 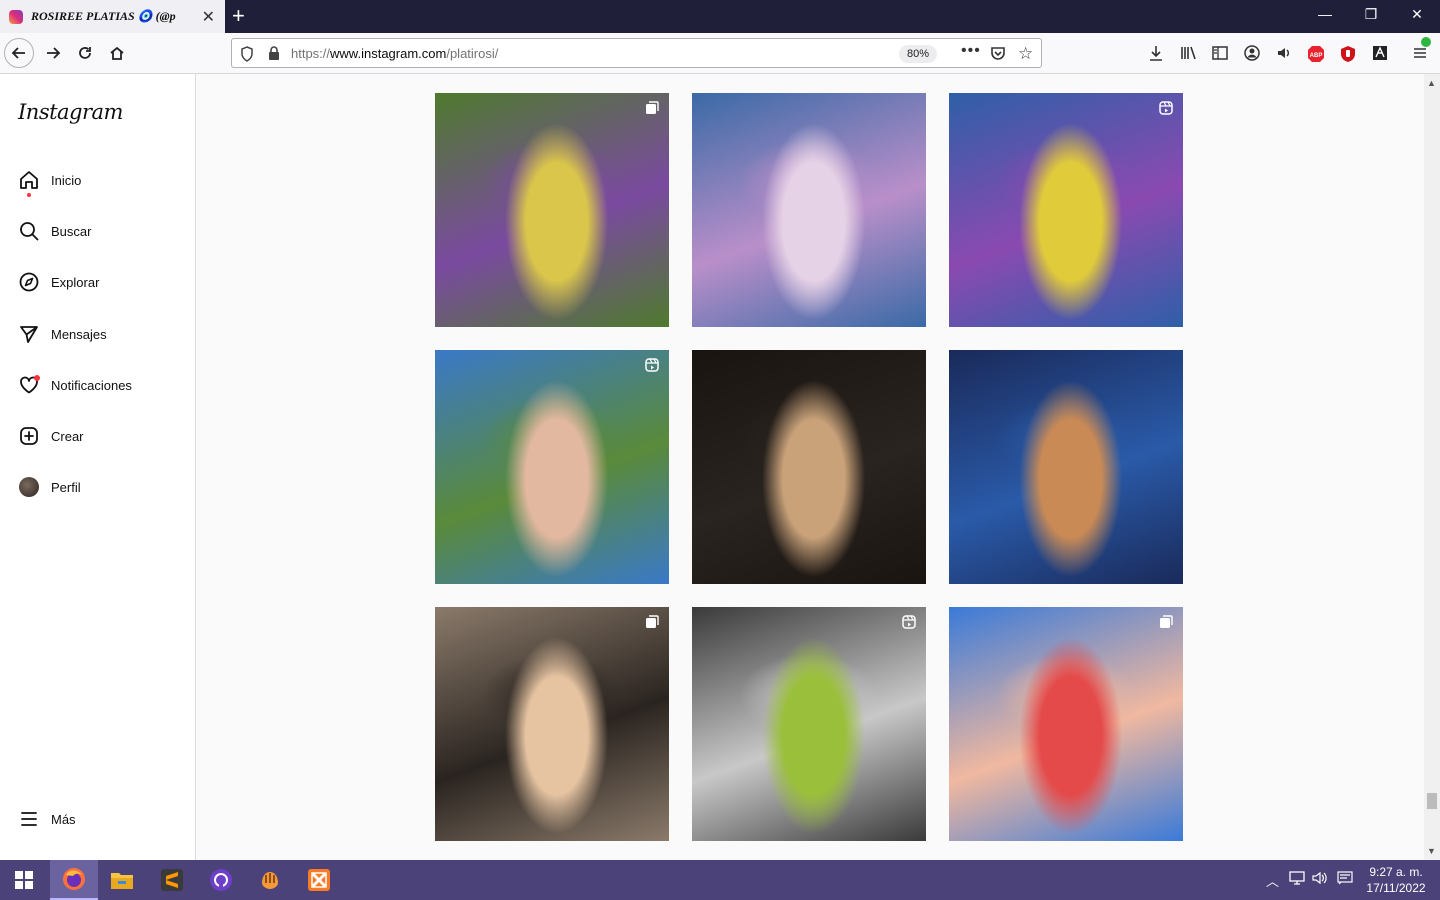 I want to click on sidebar-item-explorar: Explorar, so click(x=58, y=282).